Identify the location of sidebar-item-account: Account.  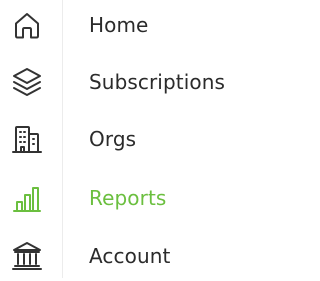
(122, 256).